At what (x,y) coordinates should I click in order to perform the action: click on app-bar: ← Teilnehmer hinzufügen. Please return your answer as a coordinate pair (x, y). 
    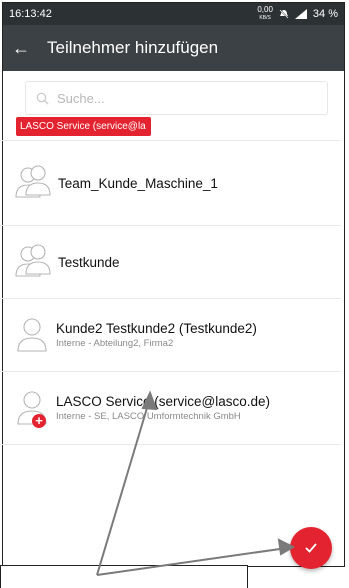
    Looking at the image, I should click on (173, 48).